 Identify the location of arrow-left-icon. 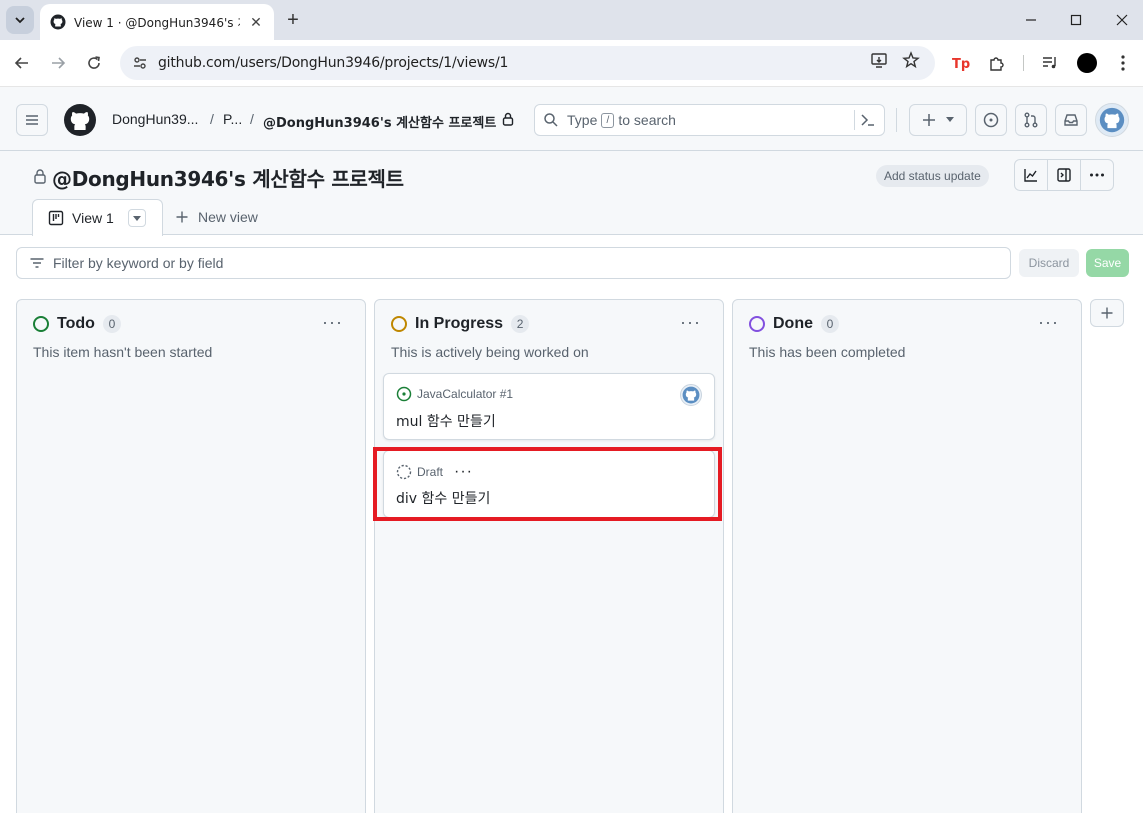
(21, 63).